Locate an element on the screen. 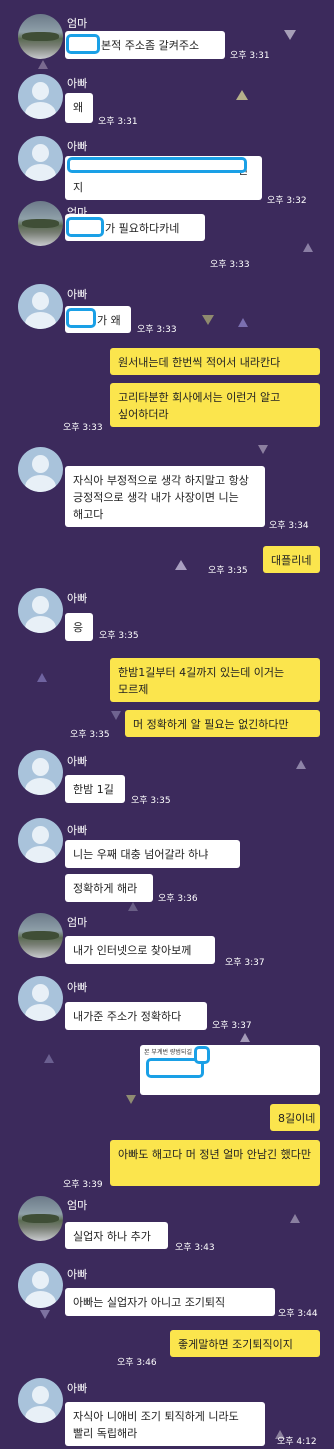  message-bubble: 아빠도 해고다 머 정년 얼마 안남긴 했다만 is located at coordinates (215, 1163).